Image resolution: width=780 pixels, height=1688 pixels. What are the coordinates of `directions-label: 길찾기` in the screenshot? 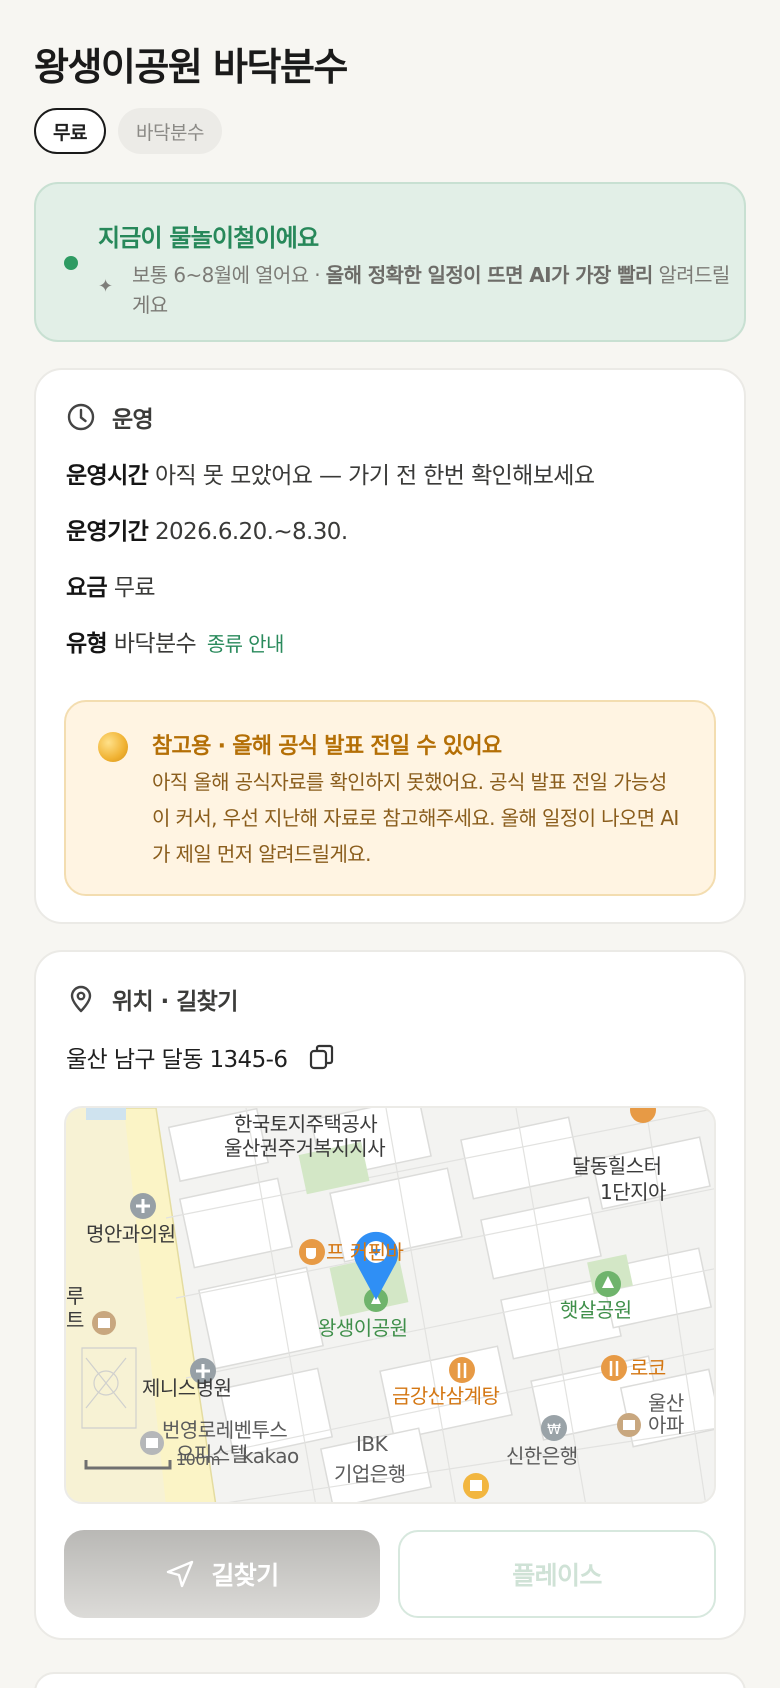 It's located at (245, 1575).